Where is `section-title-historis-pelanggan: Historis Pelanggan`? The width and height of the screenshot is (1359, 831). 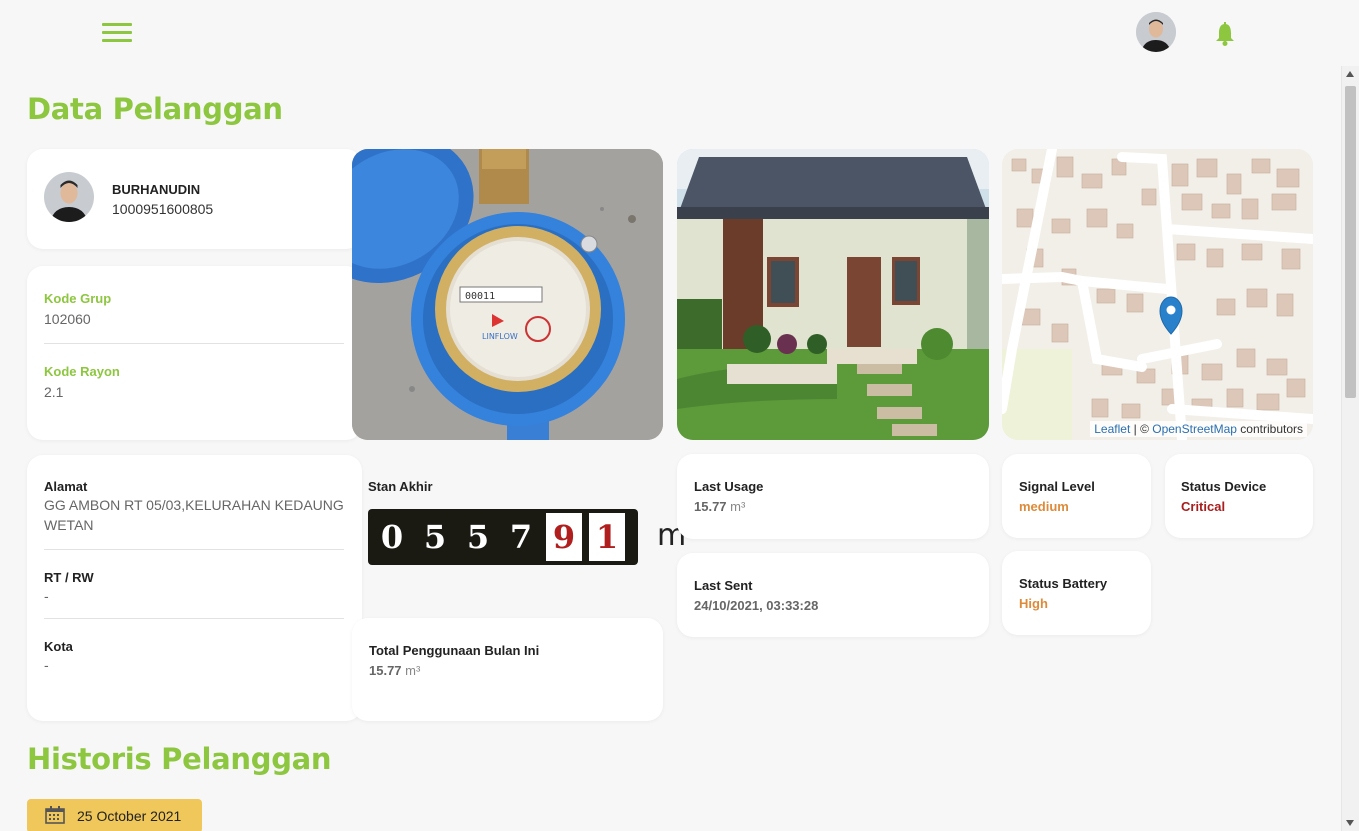
section-title-historis-pelanggan: Historis Pelanggan is located at coordinates (179, 759).